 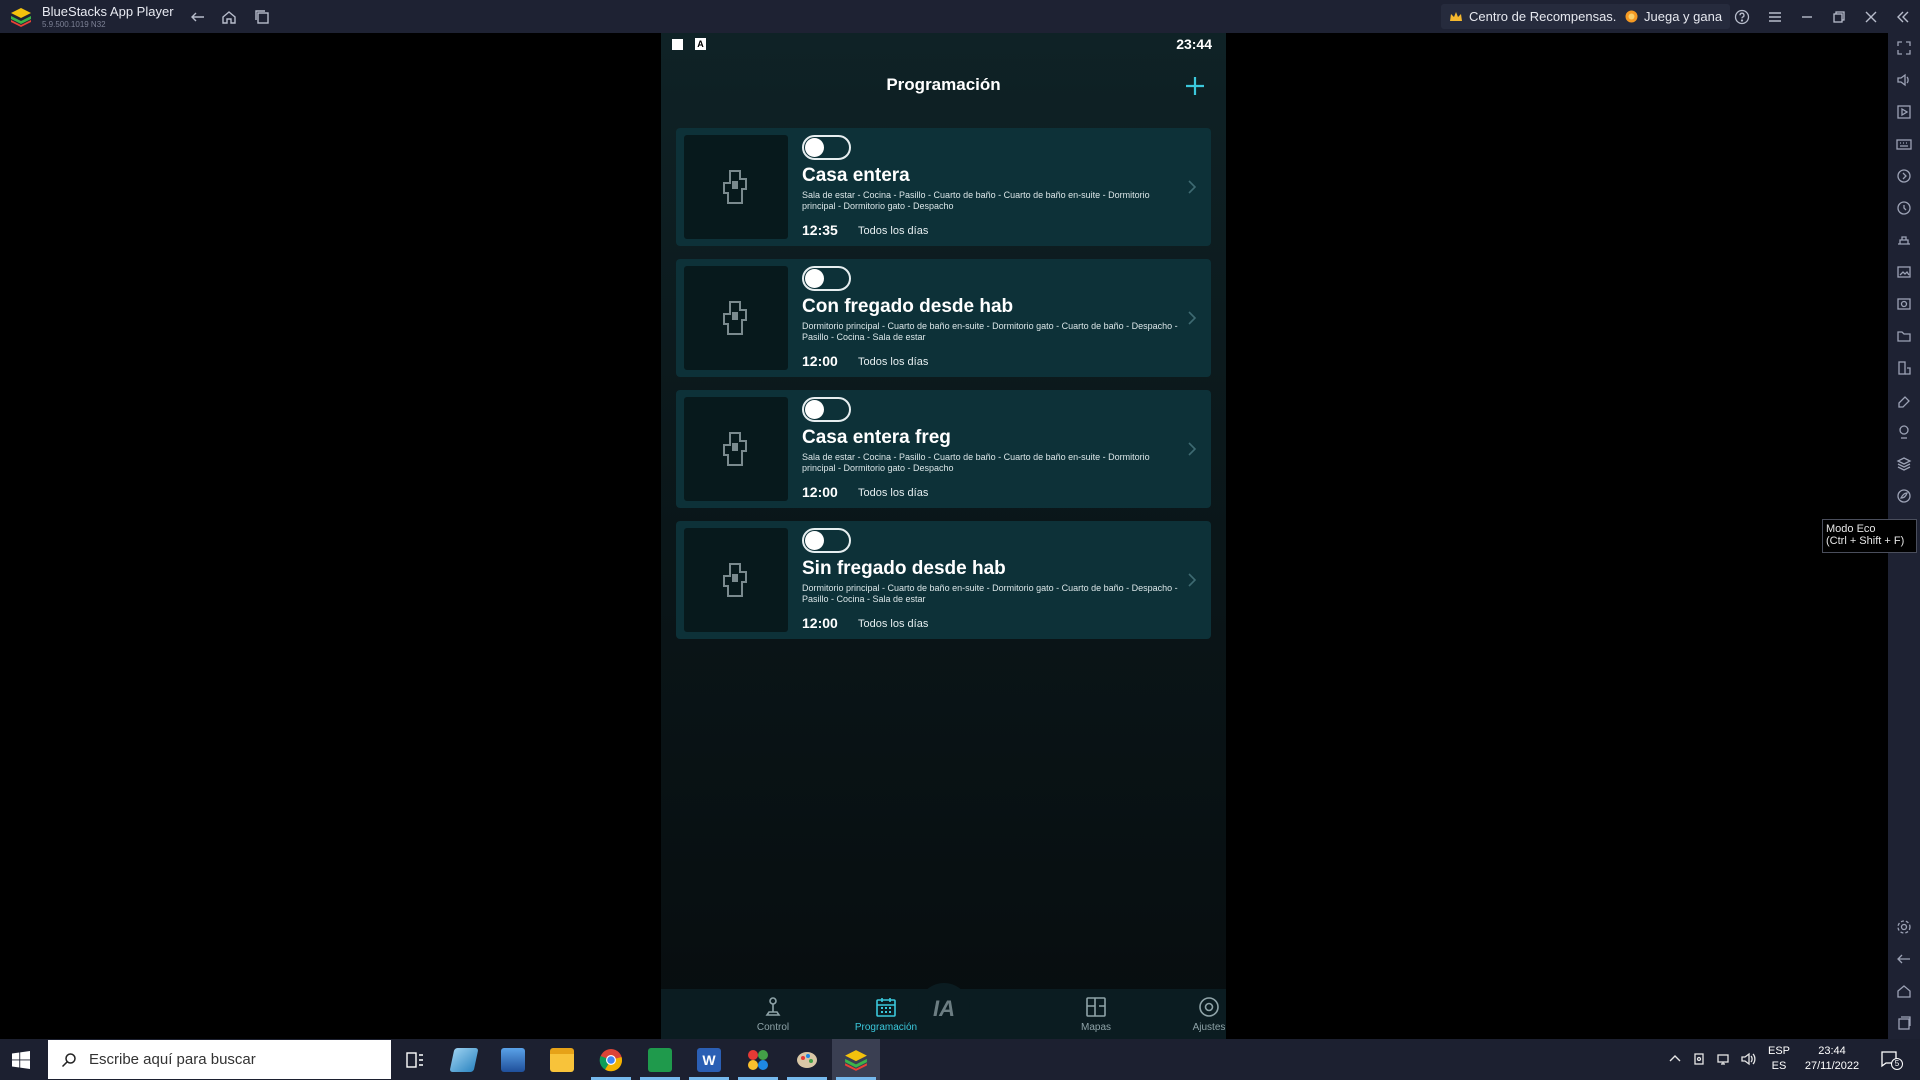 What do you see at coordinates (1192, 318) in the screenshot?
I see `chevron-right-icon` at bounding box center [1192, 318].